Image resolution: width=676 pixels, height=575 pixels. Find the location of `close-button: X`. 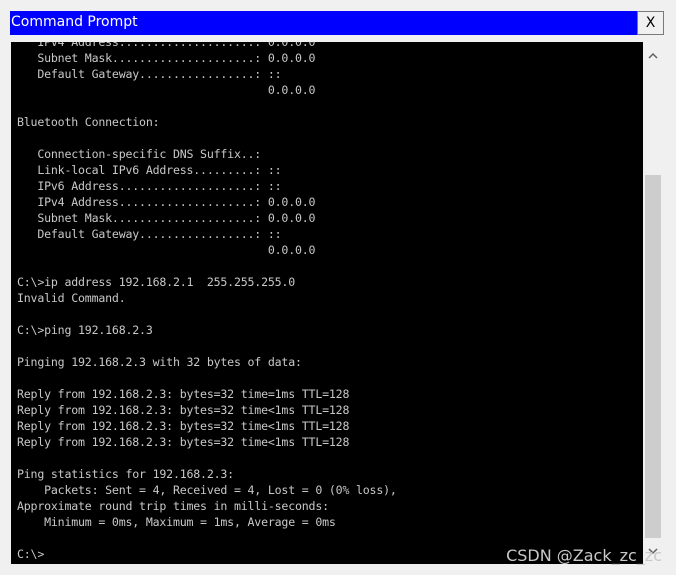

close-button: X is located at coordinates (650, 23).